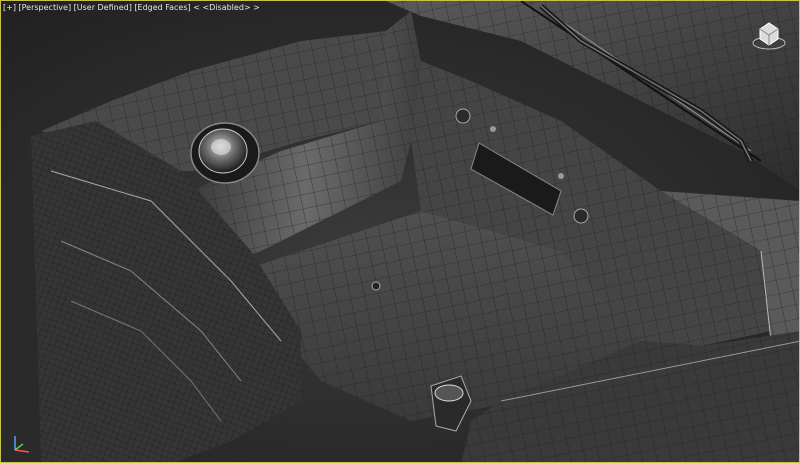 Image resolution: width=800 pixels, height=463 pixels. Describe the element at coordinates (45, 7) in the screenshot. I see `viewport-view-menu: [Perspective]` at that location.